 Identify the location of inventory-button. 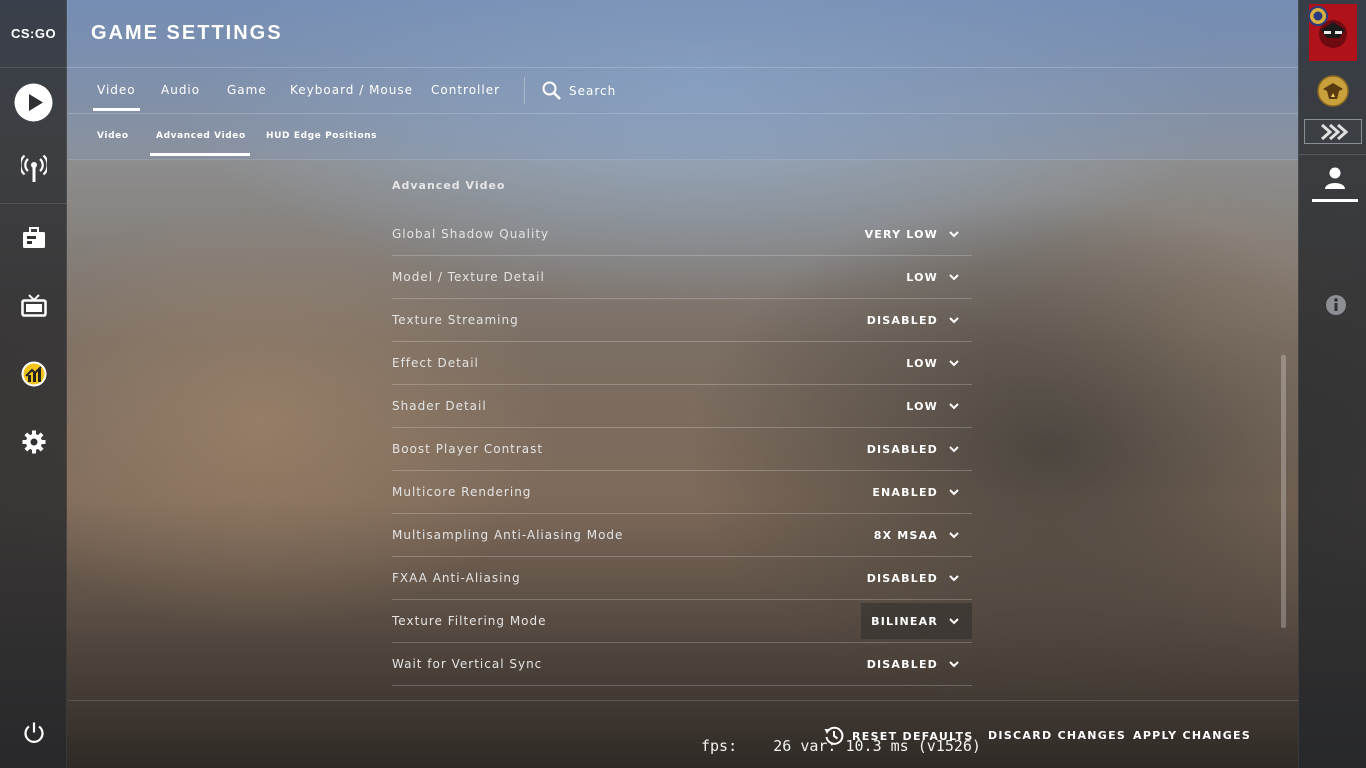
(33, 238).